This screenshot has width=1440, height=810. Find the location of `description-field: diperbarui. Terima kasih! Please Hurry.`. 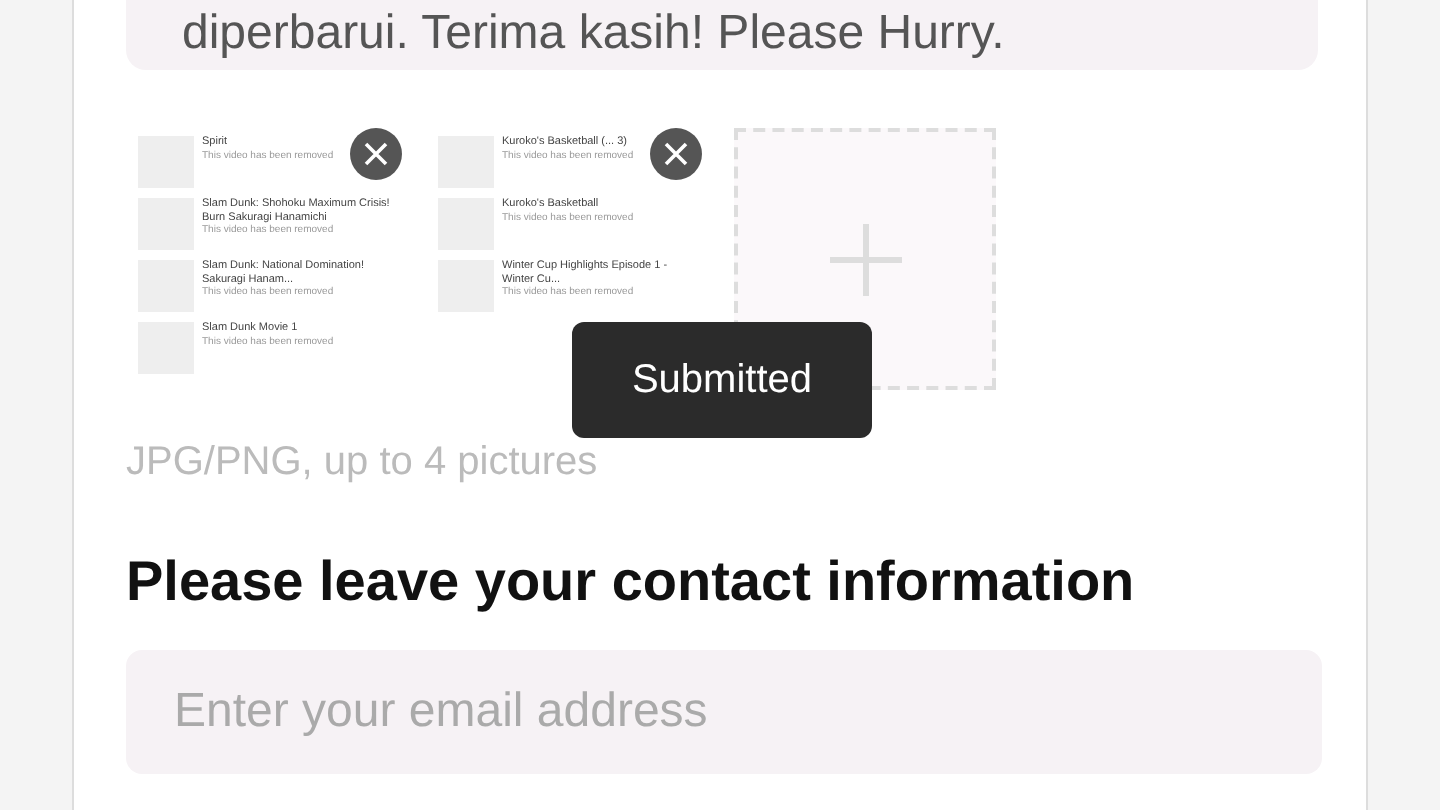

description-field: diperbarui. Terima kasih! Please Hurry. is located at coordinates (722, 35).